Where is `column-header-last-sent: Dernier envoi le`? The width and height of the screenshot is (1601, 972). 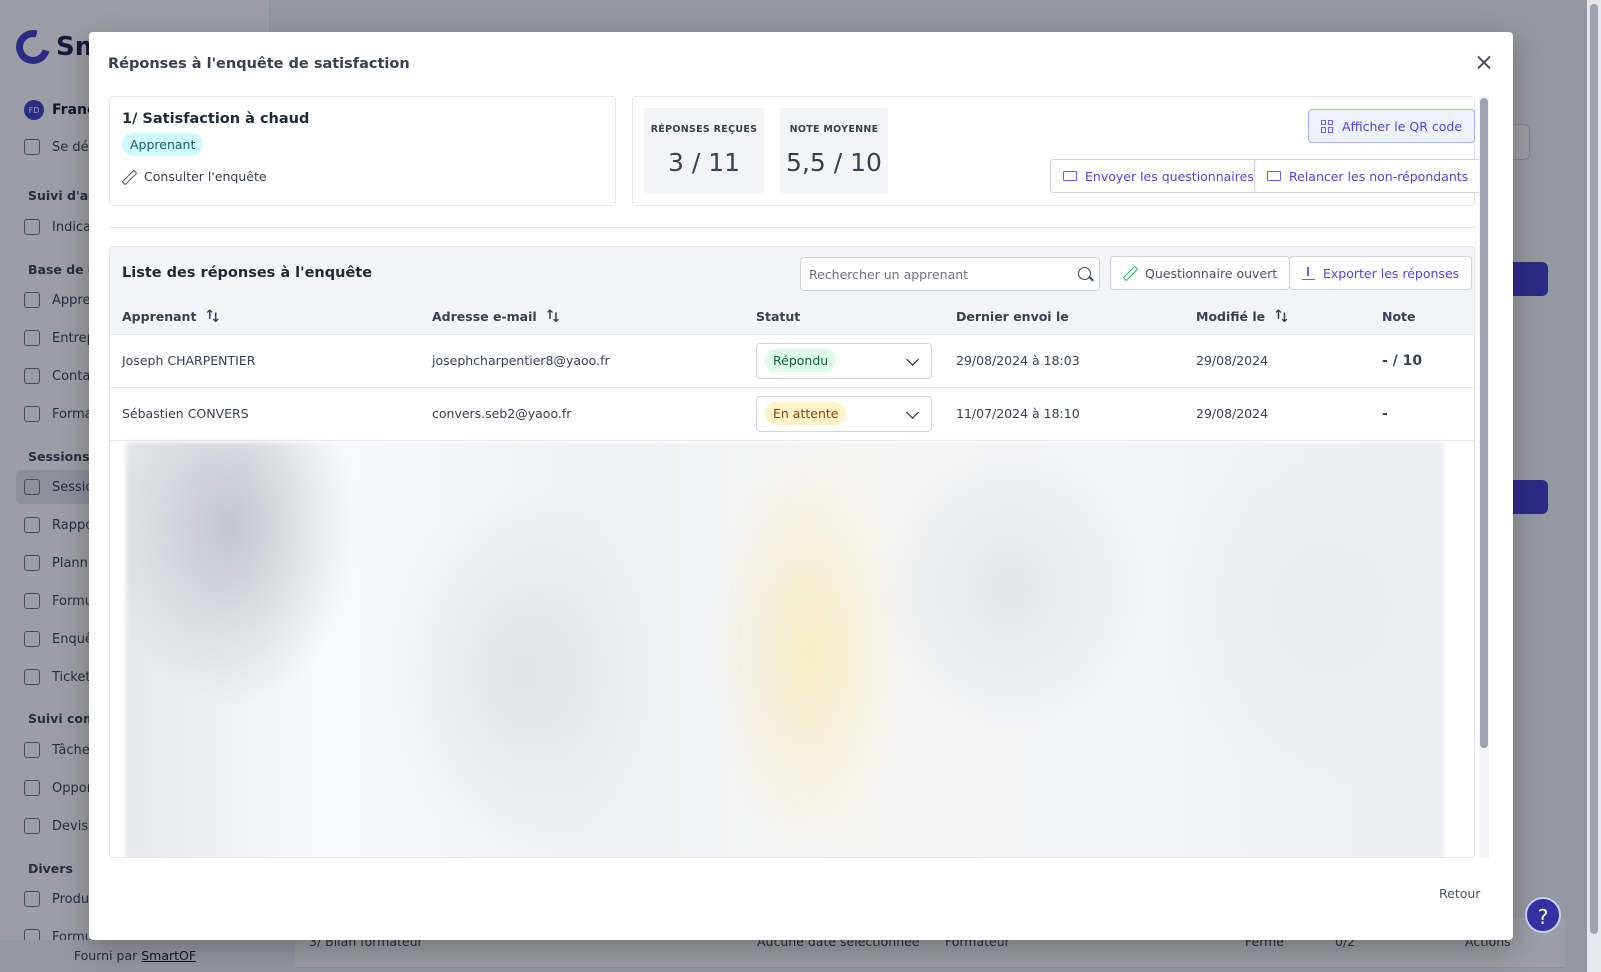
column-header-last-sent: Dernier envoi le is located at coordinates (1064, 317).